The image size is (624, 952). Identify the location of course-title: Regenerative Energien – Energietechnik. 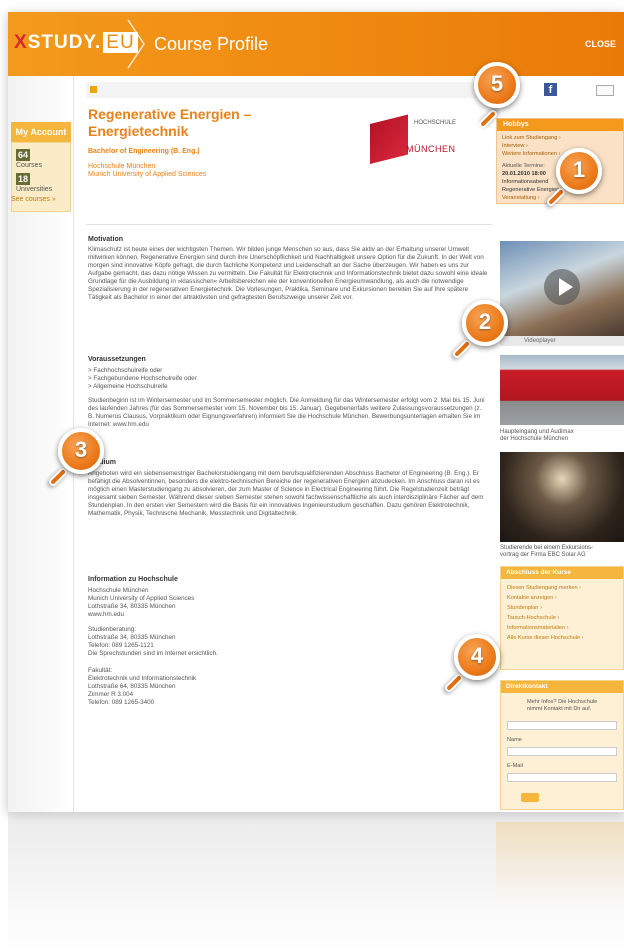
(218, 123).